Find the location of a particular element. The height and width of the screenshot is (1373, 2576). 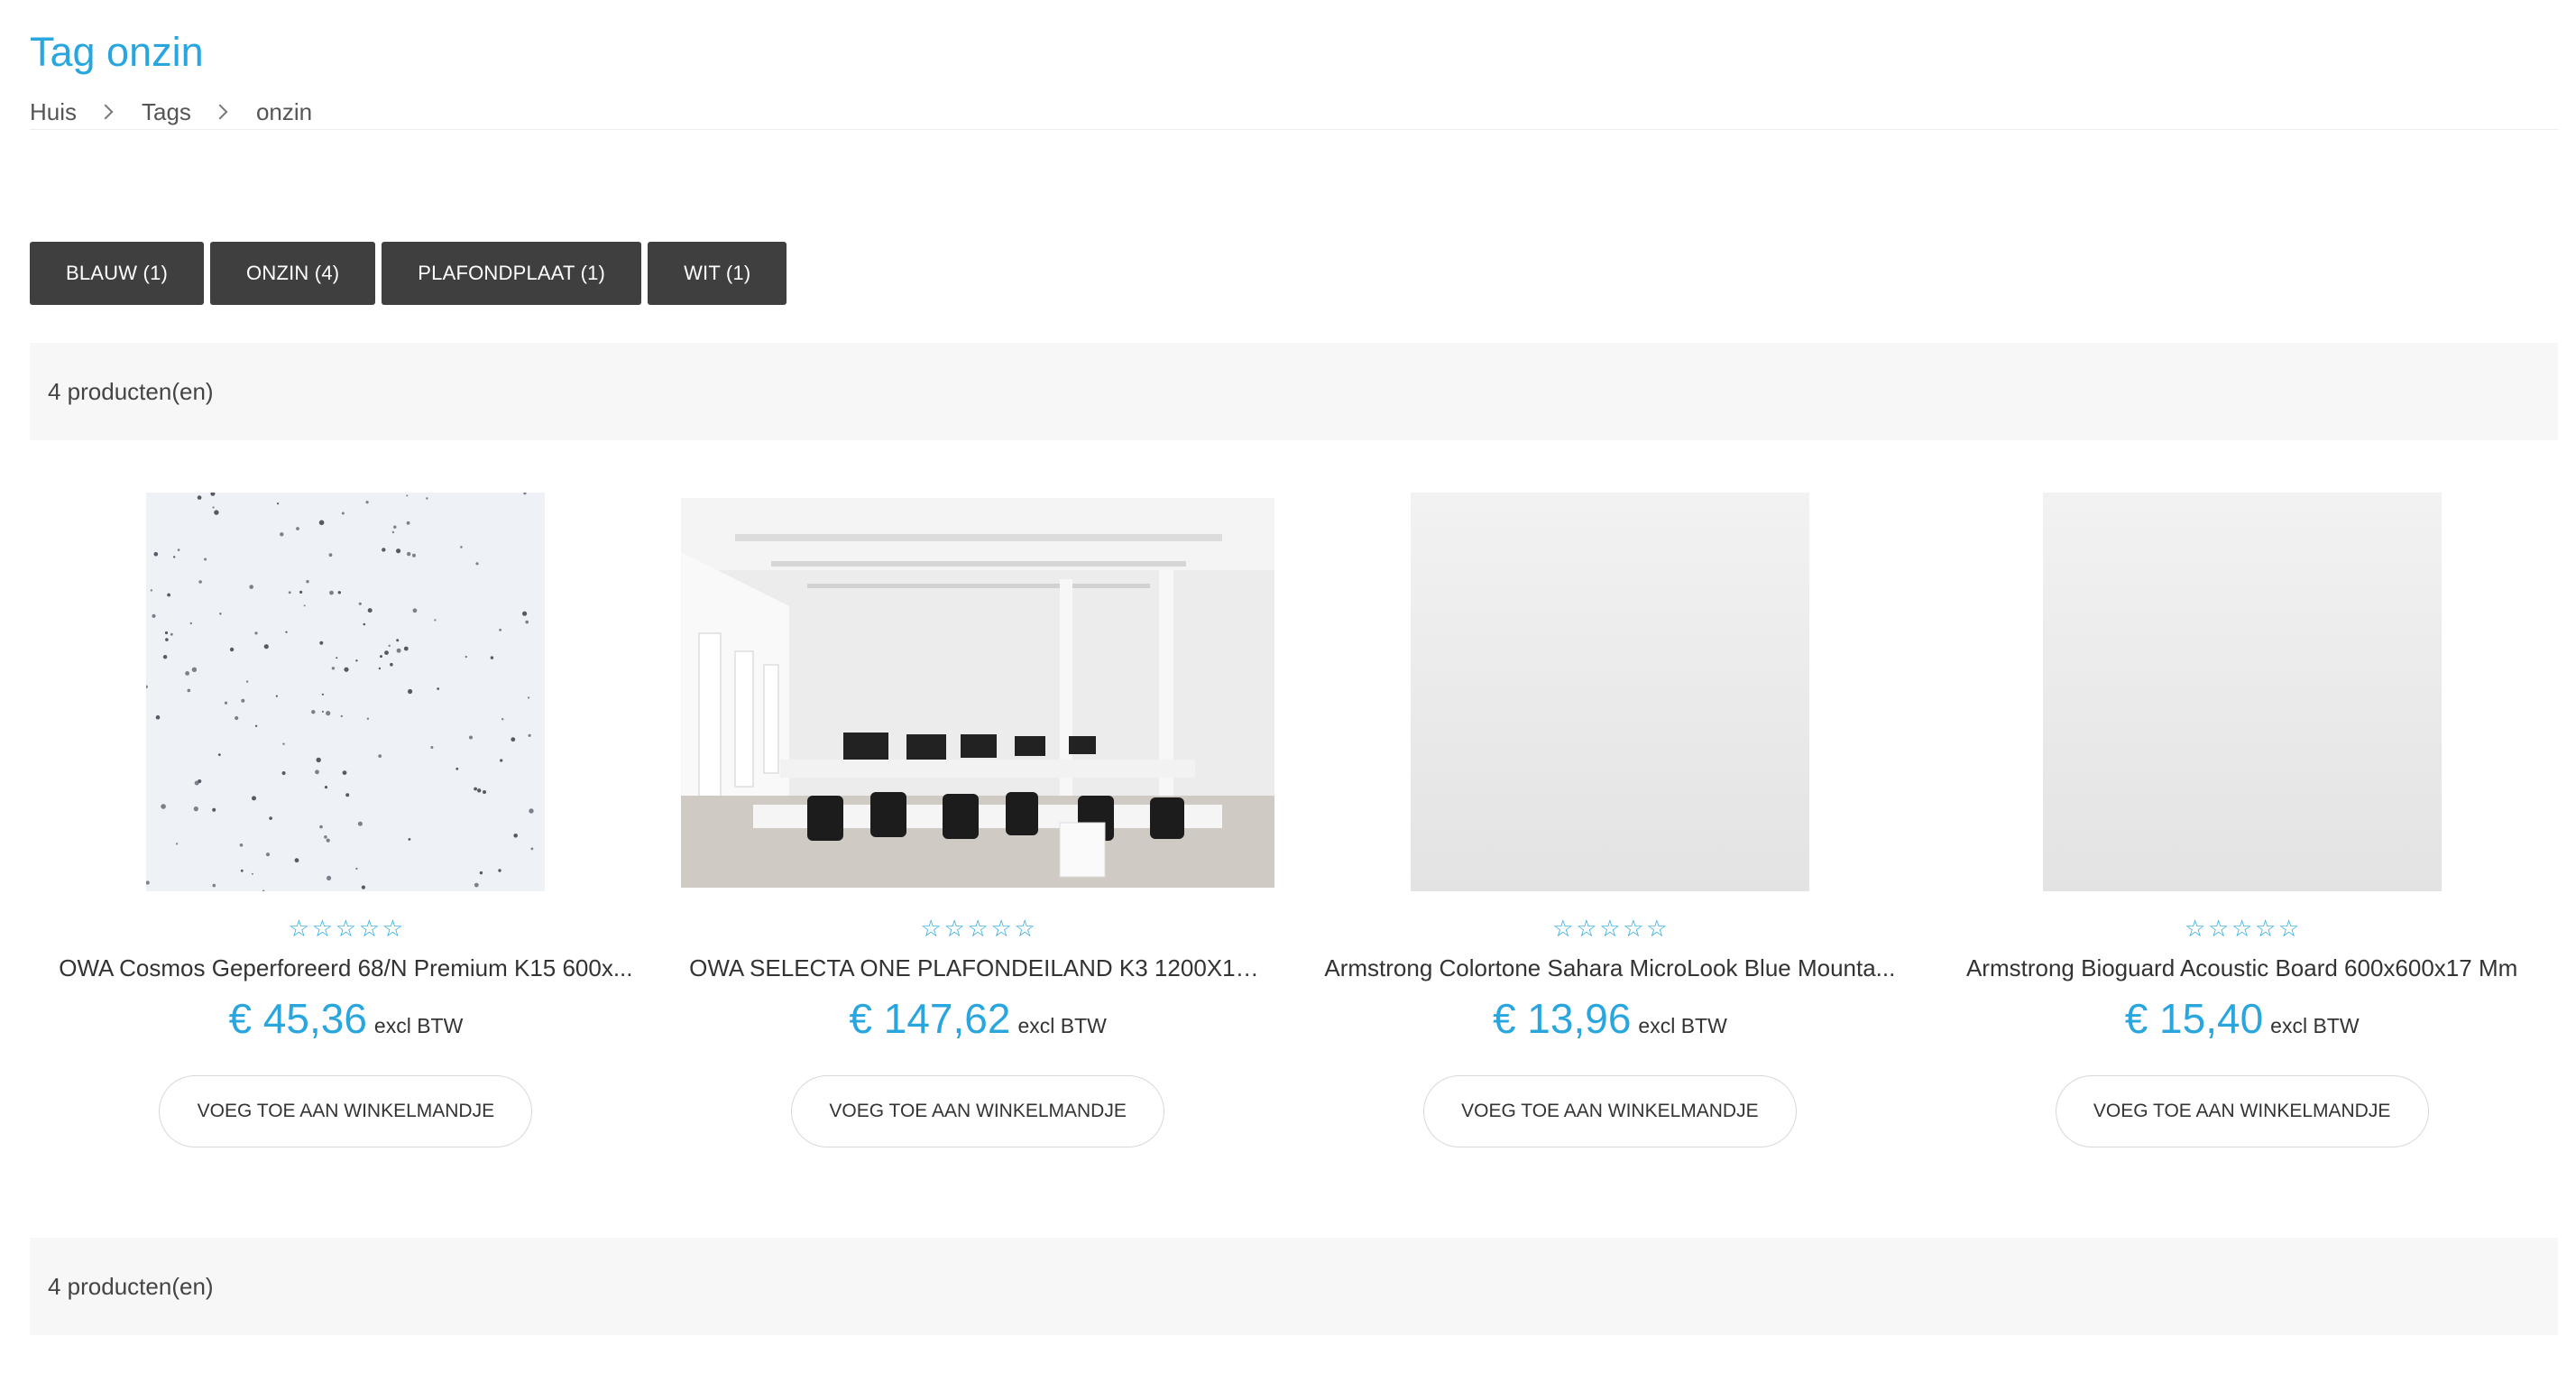

price-row: € 45,36 excl BTW is located at coordinates (346, 1018).